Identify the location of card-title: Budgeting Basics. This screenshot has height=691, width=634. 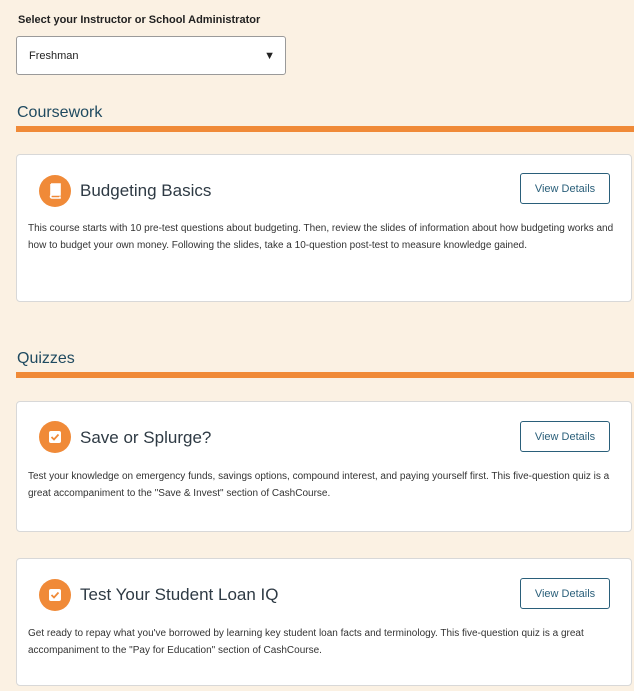
(146, 190).